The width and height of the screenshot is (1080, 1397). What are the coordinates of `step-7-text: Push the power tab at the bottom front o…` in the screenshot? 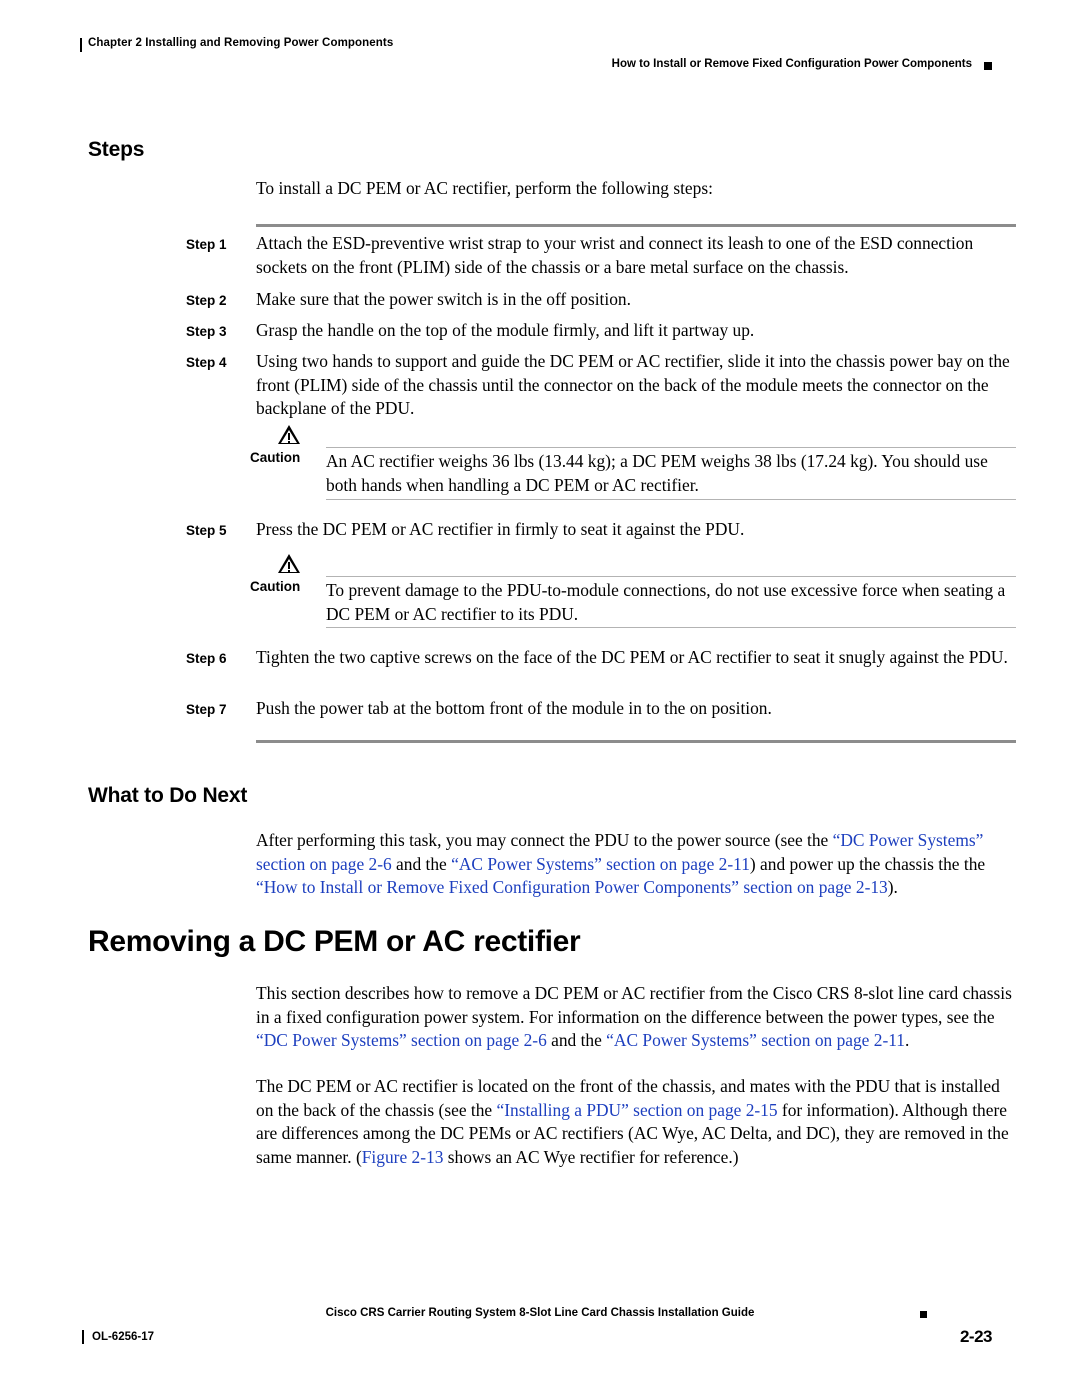 It's located at (514, 708).